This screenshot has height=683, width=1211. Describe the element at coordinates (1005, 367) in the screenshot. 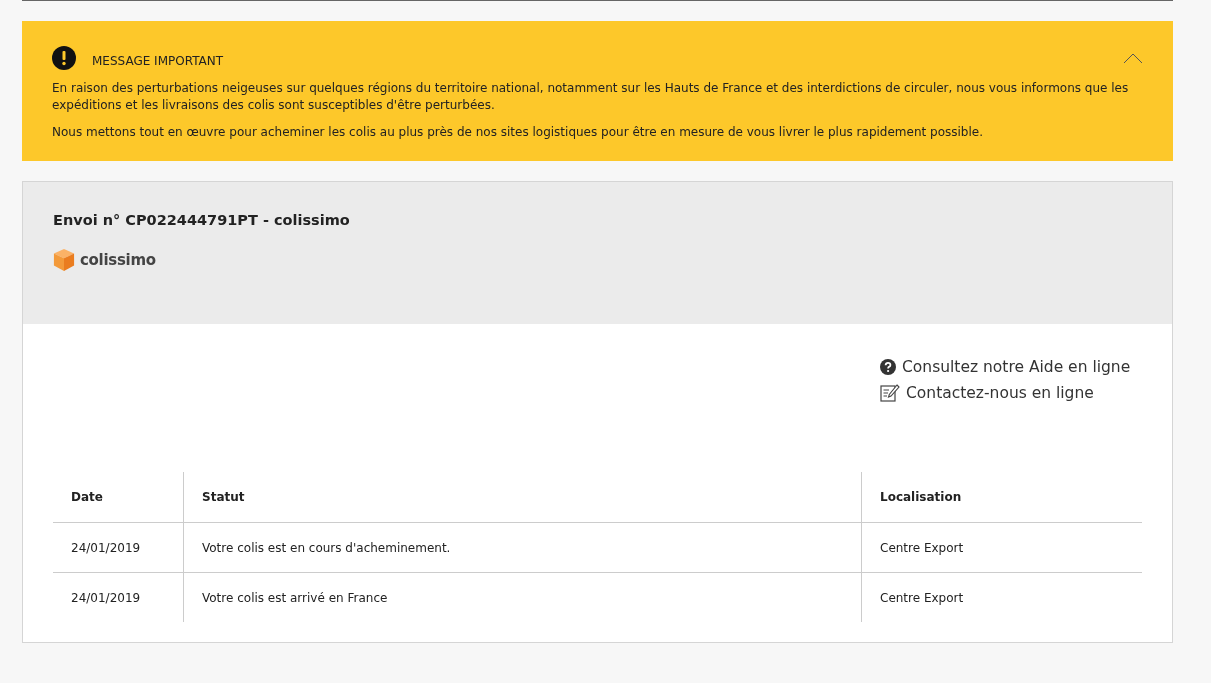

I see `help-link: Consultez notre Aide en ligne` at that location.